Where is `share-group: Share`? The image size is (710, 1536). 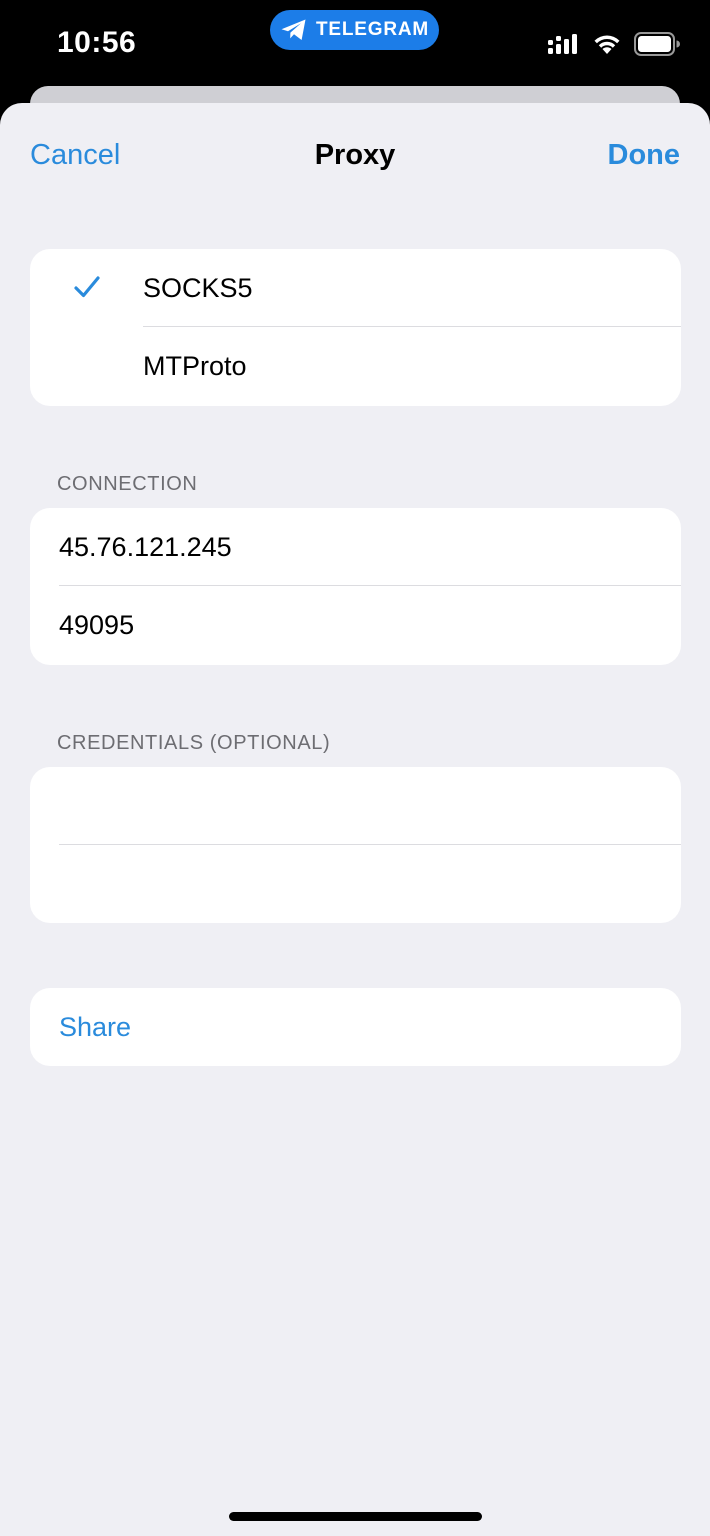 share-group: Share is located at coordinates (355, 1027).